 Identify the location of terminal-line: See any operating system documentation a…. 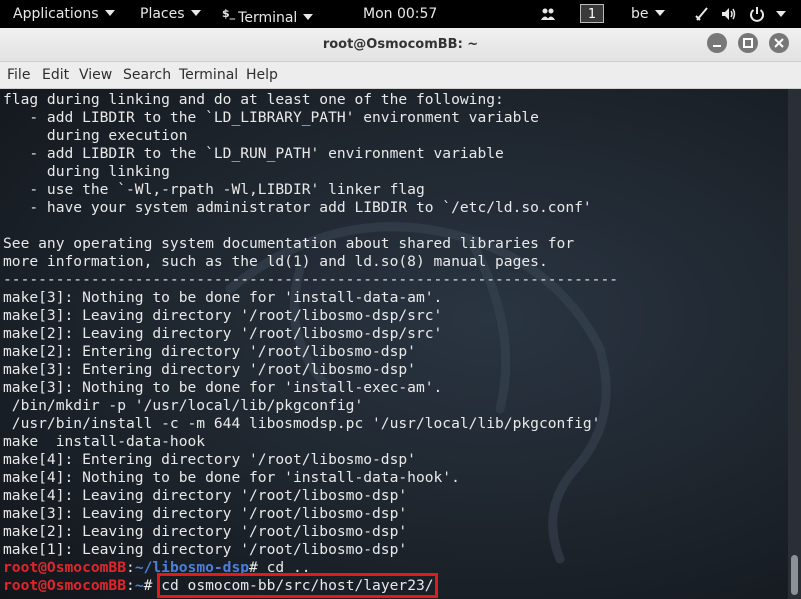
(289, 243).